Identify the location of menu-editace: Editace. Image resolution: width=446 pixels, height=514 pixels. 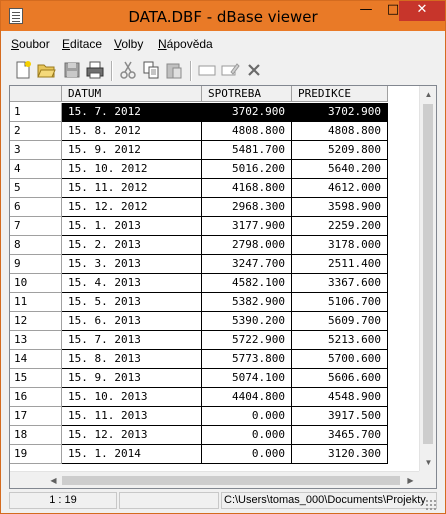
(82, 44).